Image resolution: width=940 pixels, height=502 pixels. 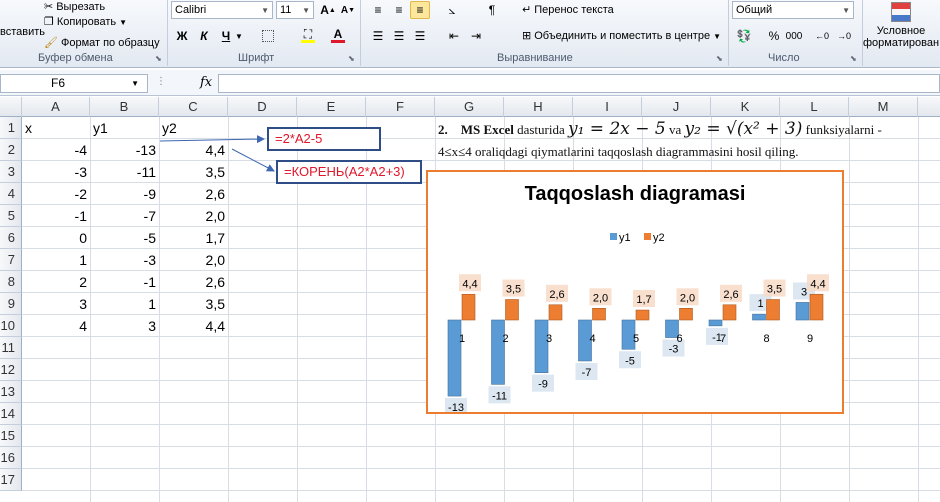 I want to click on column-header-f: F, so click(x=400, y=107).